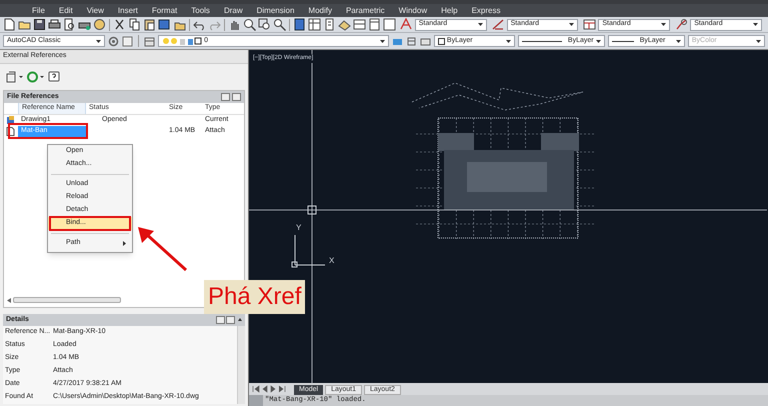 The width and height of the screenshot is (768, 406). What do you see at coordinates (486, 10) in the screenshot?
I see `menu-item: Express` at bounding box center [486, 10].